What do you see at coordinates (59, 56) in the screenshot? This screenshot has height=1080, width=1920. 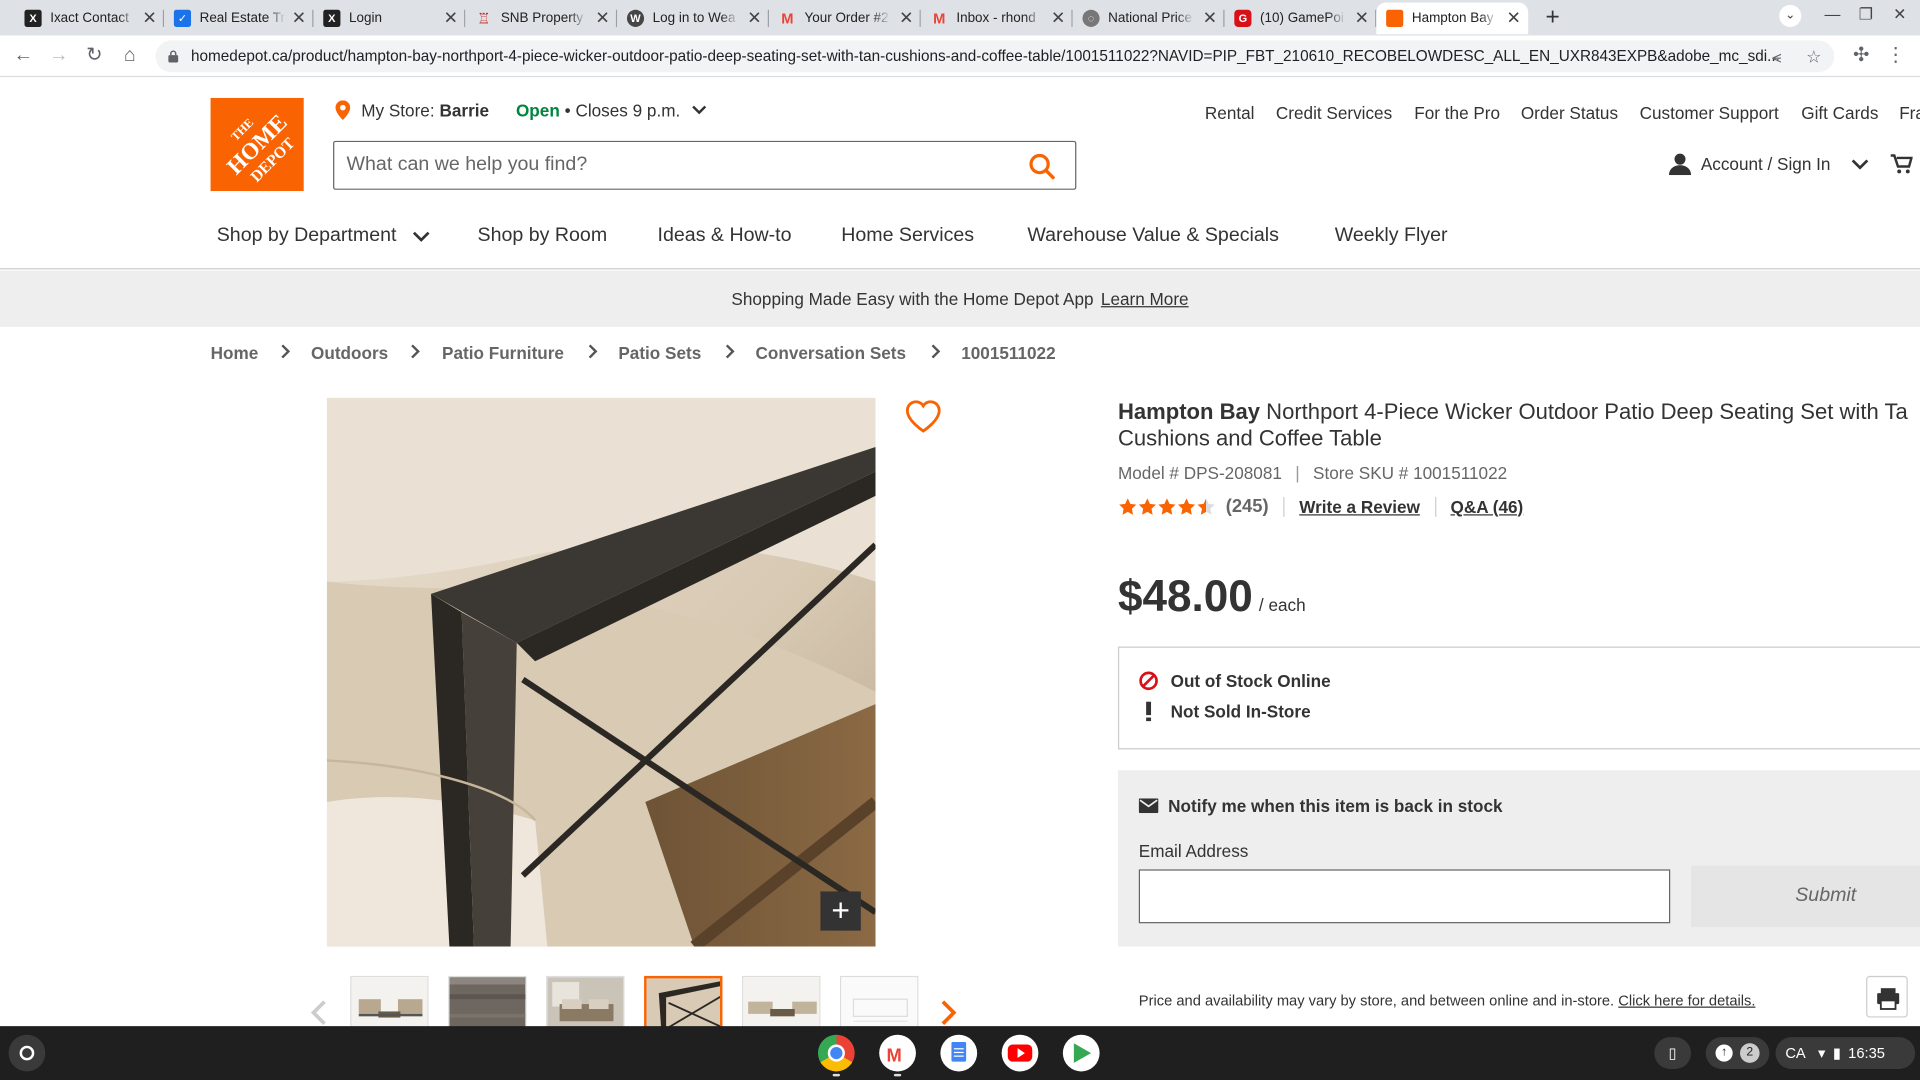 I see `forward-arrow-icon: →` at bounding box center [59, 56].